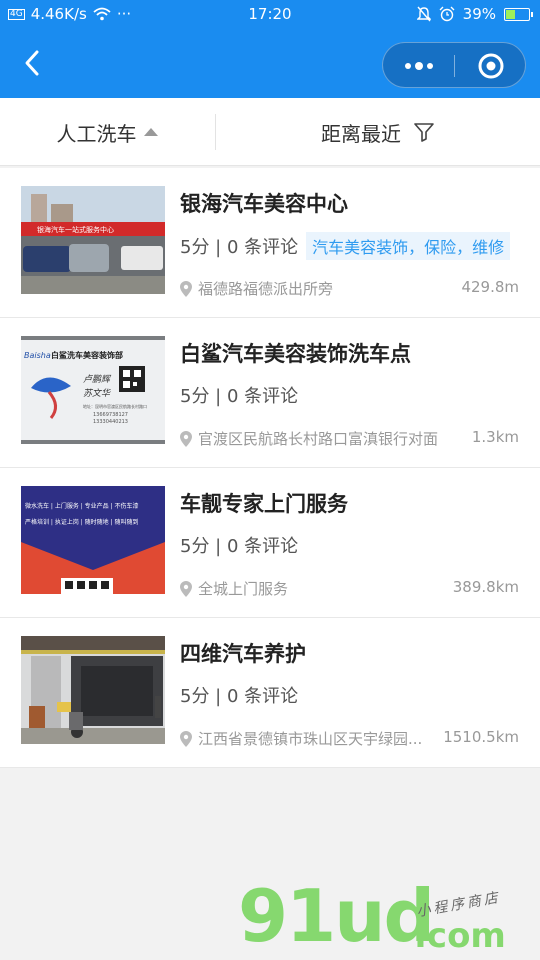  I want to click on filter-bar: 人工洗车 距离最近, so click(270, 132).